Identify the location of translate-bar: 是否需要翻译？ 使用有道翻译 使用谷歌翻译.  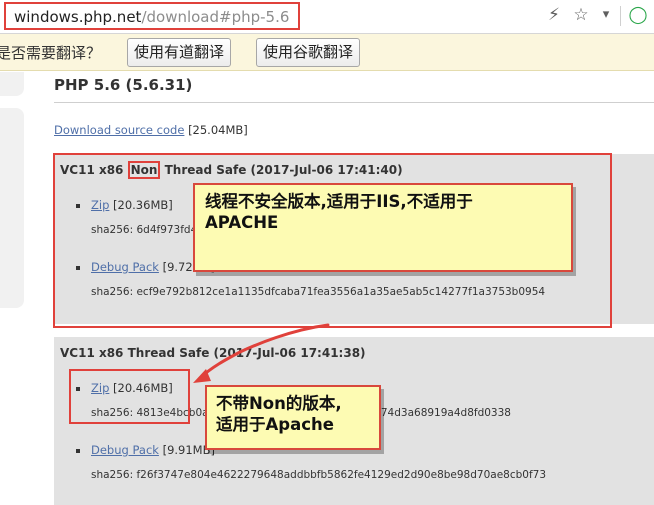
(327, 52).